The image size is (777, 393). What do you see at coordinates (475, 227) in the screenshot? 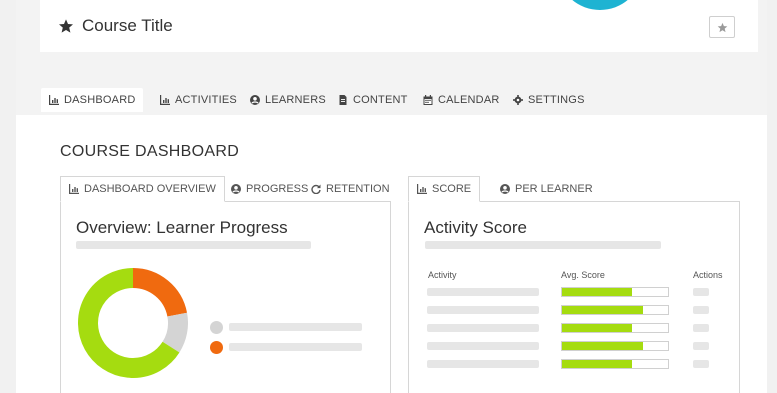
I see `panel-title: Activity Score` at bounding box center [475, 227].